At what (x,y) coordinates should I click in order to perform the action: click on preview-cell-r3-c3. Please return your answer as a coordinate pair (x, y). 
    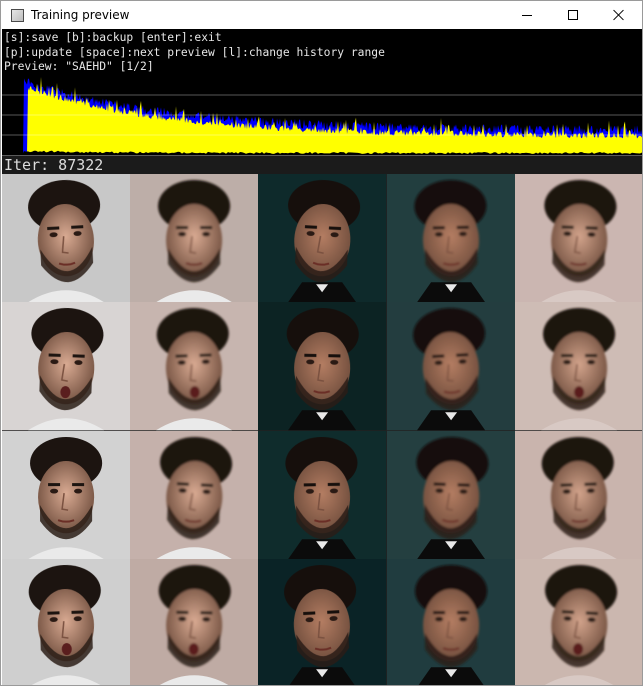
    Looking at the image, I should click on (322, 494).